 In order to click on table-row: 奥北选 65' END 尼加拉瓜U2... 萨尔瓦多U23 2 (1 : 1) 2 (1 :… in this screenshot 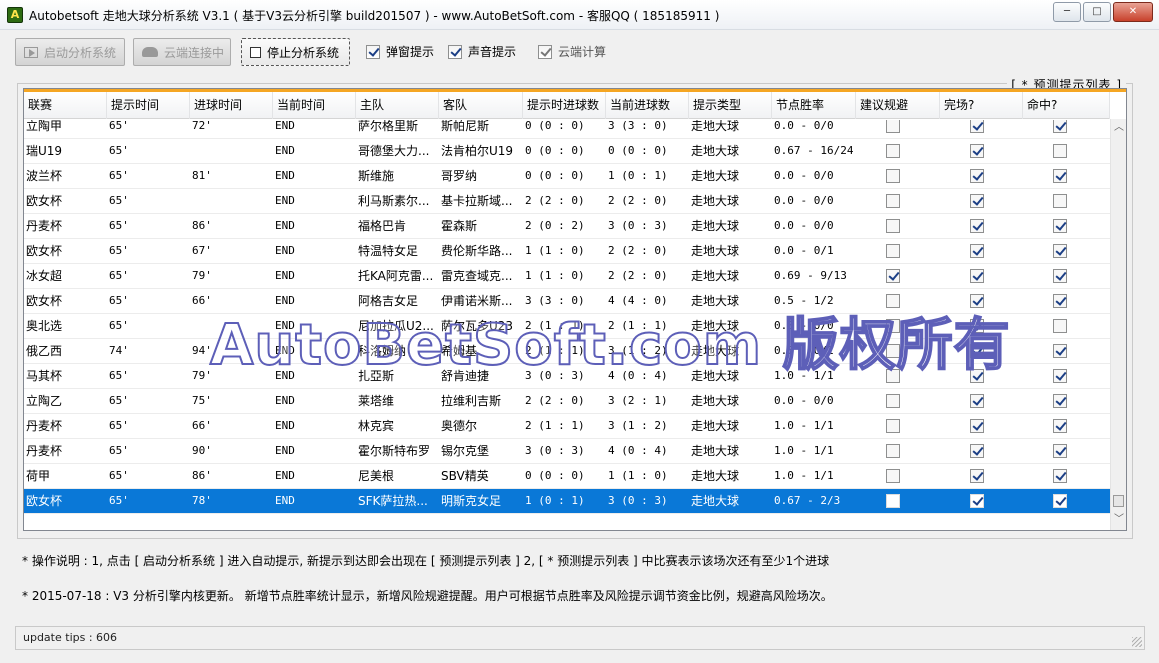, I will do `click(567, 326)`.